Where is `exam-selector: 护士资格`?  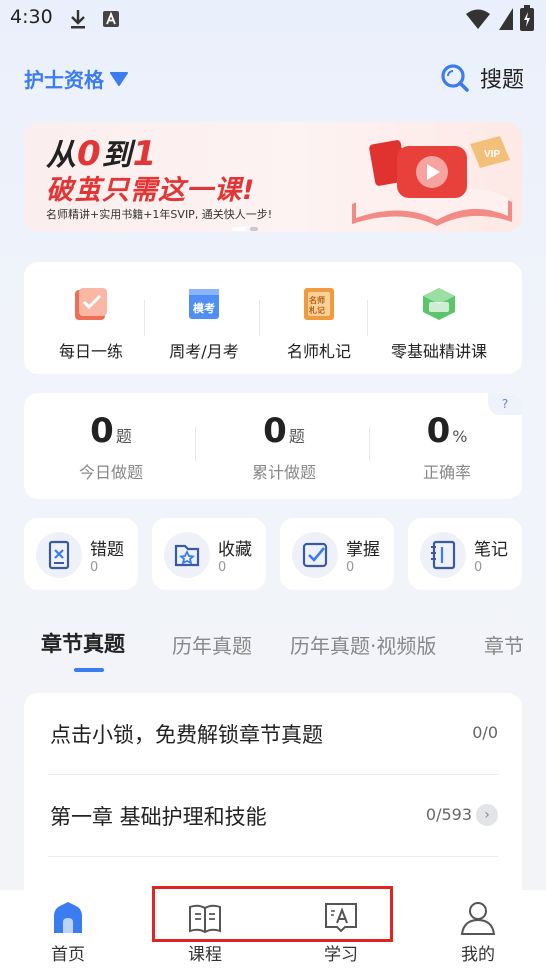
exam-selector: 护士资格 is located at coordinates (76, 78).